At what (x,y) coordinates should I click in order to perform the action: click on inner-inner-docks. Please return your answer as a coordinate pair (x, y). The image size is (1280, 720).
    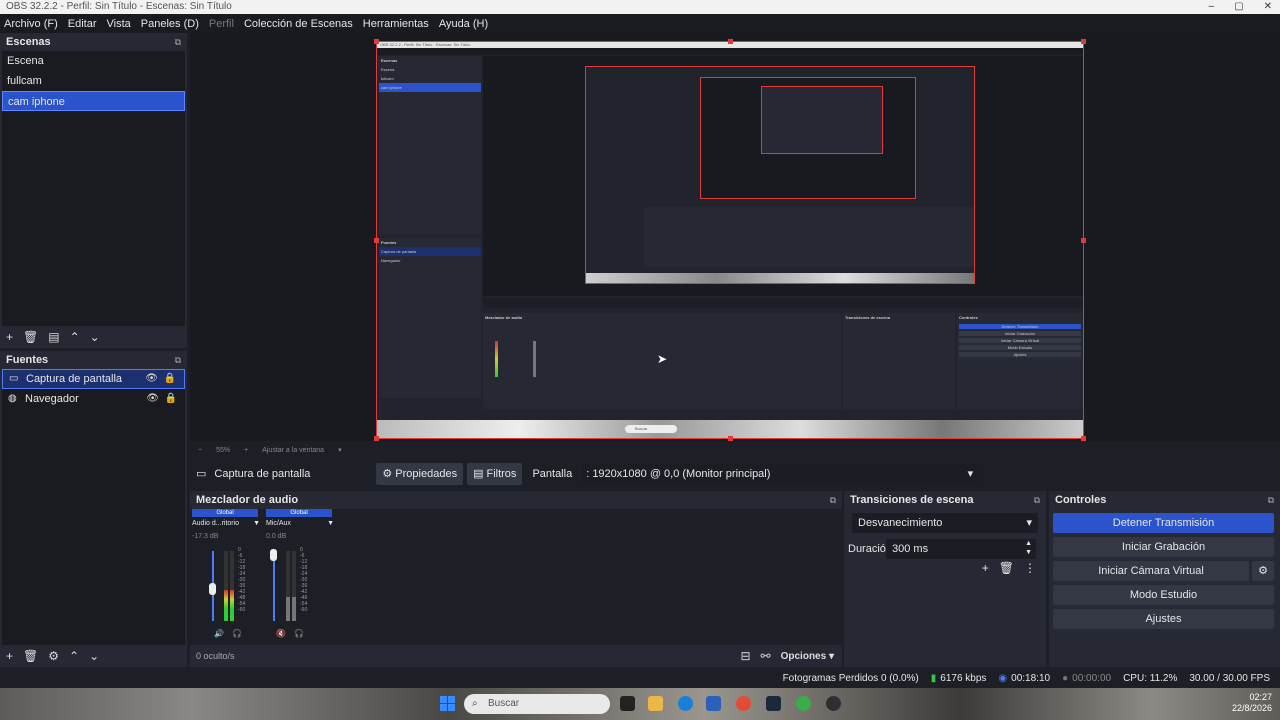
    Looking at the image, I should click on (809, 237).